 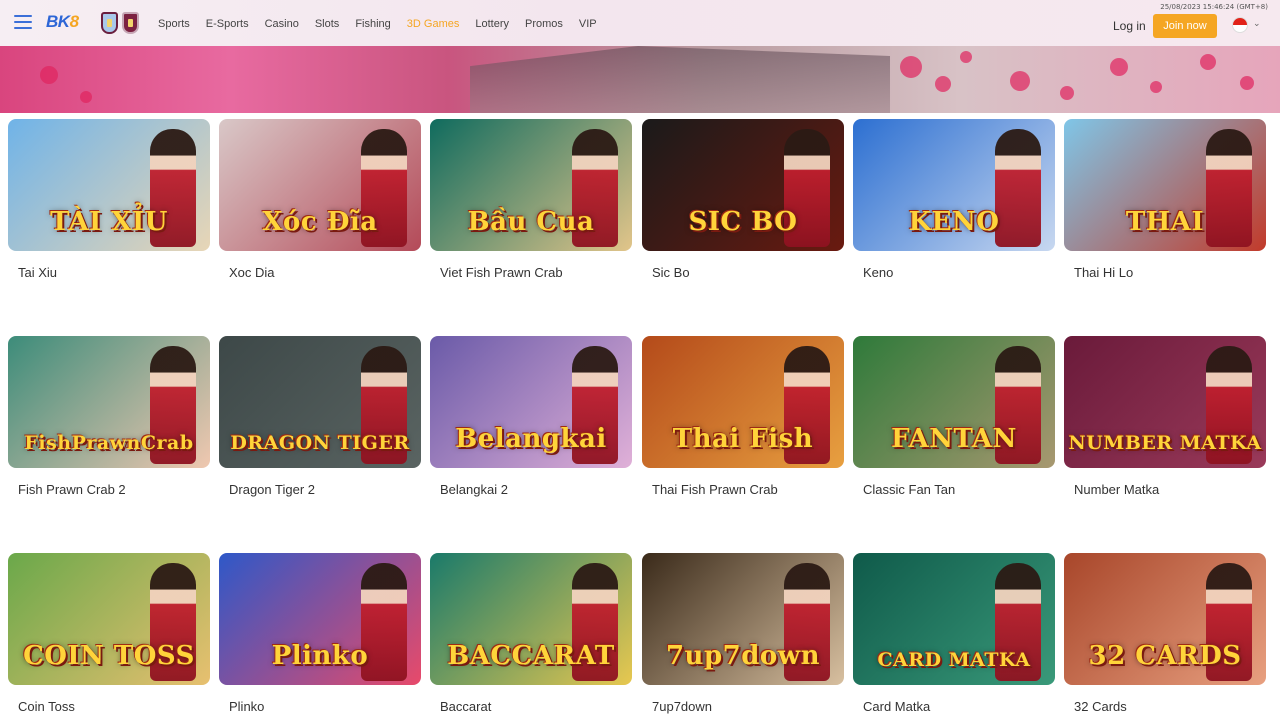 What do you see at coordinates (748, 489) in the screenshot?
I see `game-title: Thai Fish Prawn Crab` at bounding box center [748, 489].